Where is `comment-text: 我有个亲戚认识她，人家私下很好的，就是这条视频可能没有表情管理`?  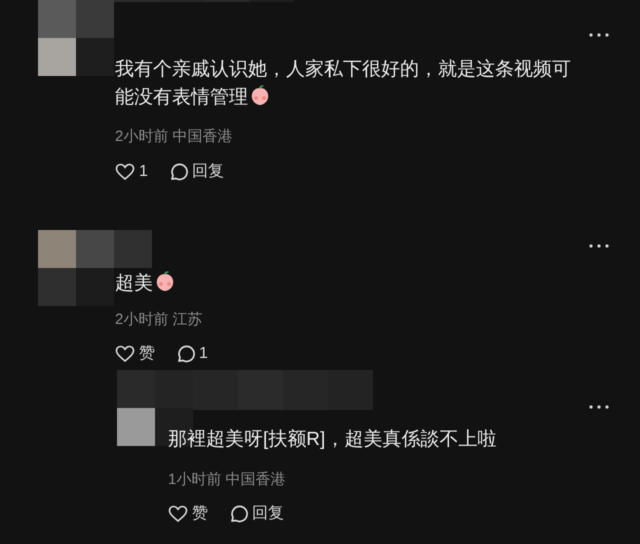 comment-text: 我有个亲戚认识她，人家私下很好的，就是这条视频可能没有表情管理 is located at coordinates (343, 83).